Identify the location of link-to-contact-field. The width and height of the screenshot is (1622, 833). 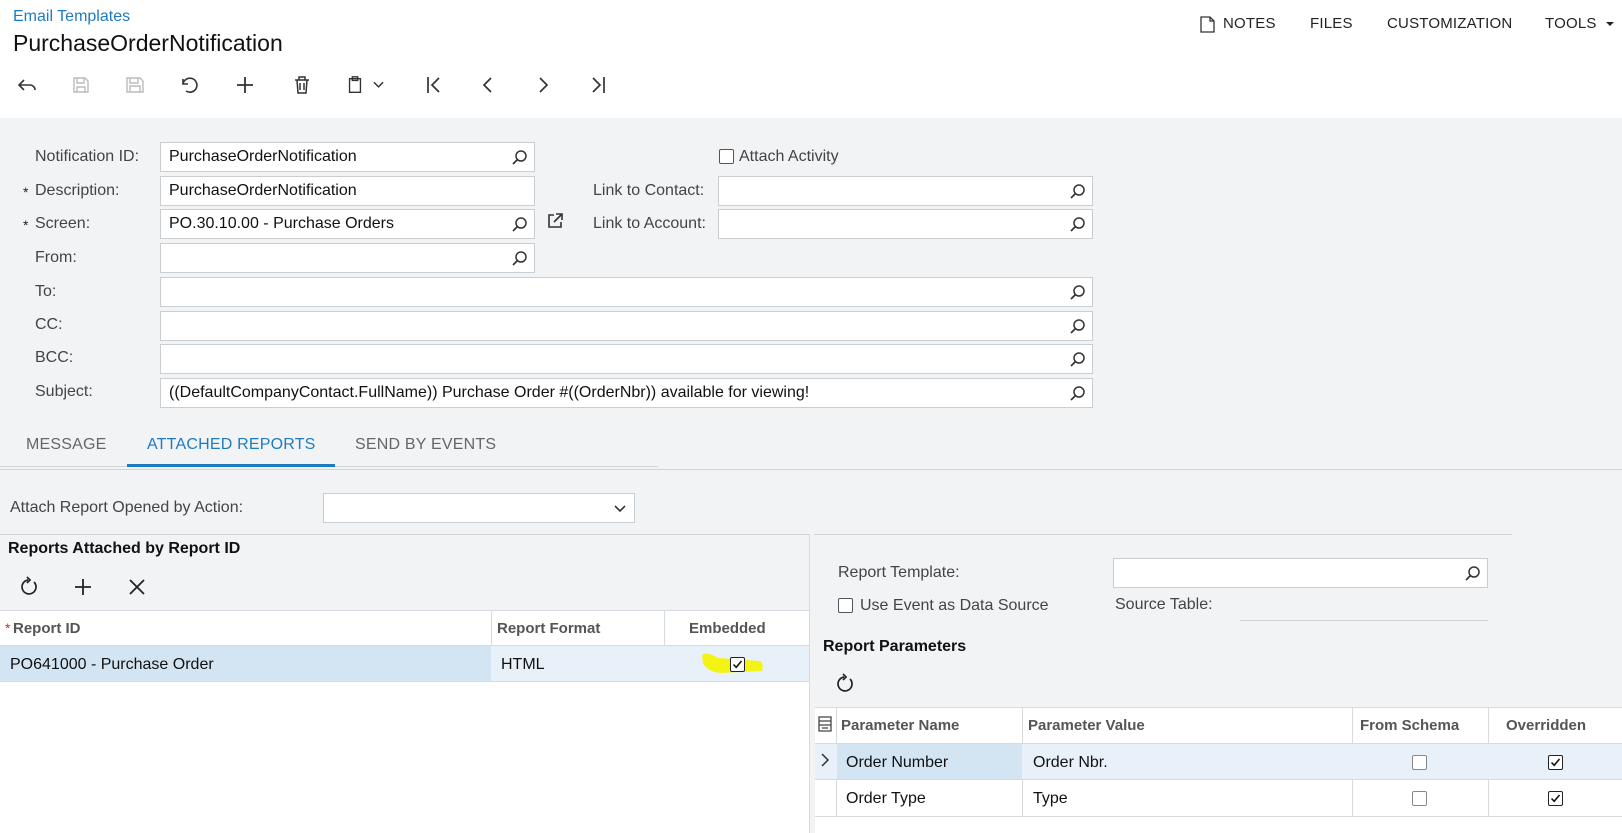
(905, 191).